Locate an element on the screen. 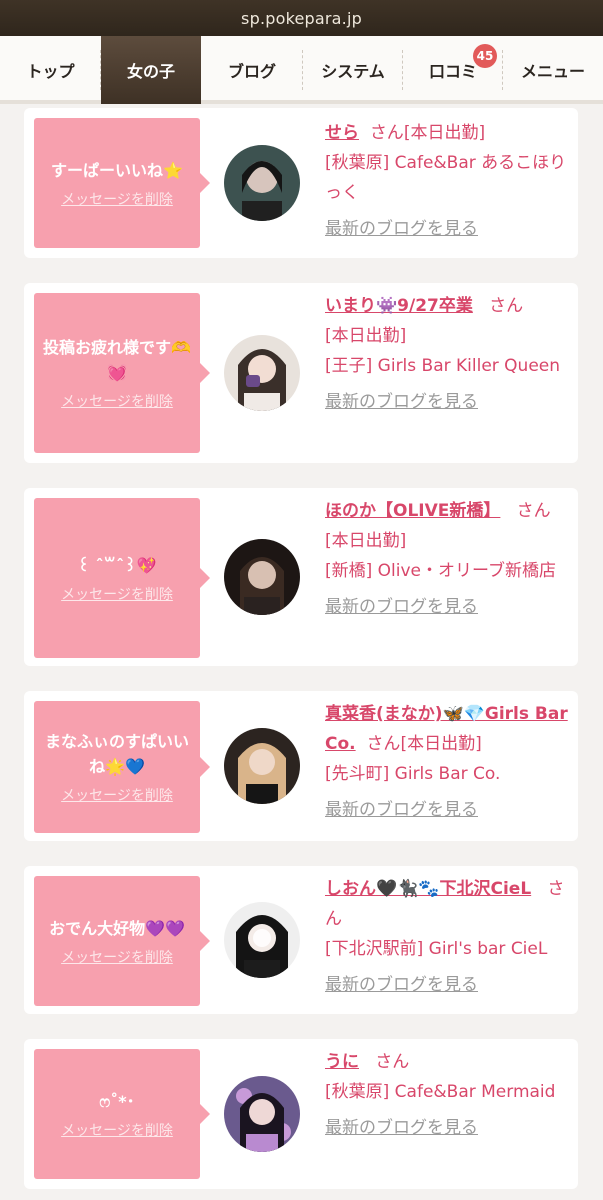 The height and width of the screenshot is (1200, 603). girl-name-link: ほのか【OLIVE新橋】 is located at coordinates (412, 511).